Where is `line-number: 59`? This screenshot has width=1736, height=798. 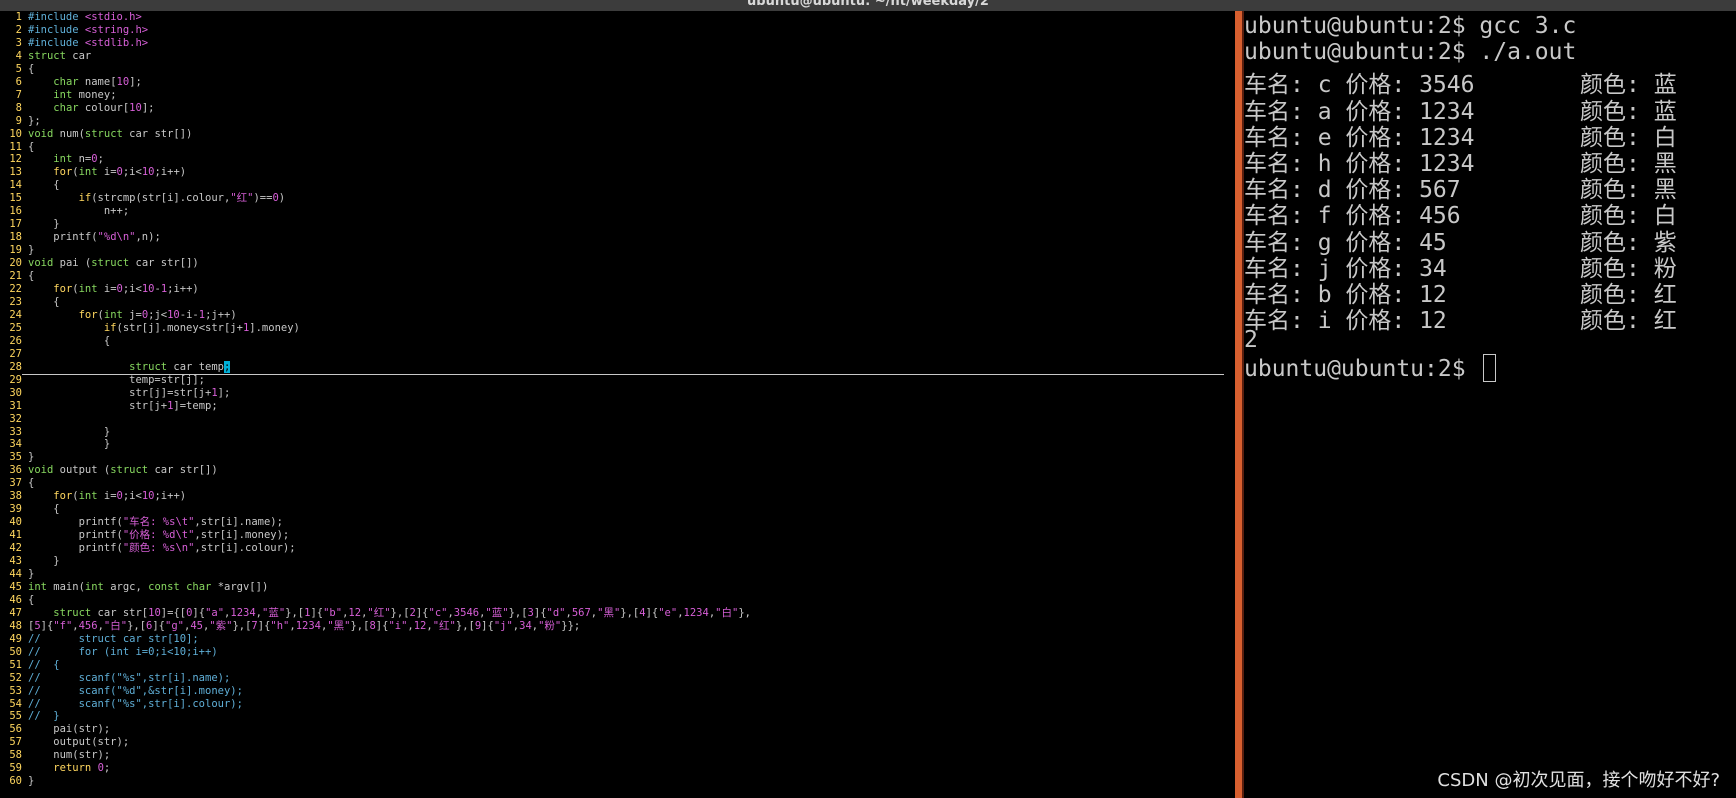 line-number: 59 is located at coordinates (15, 768).